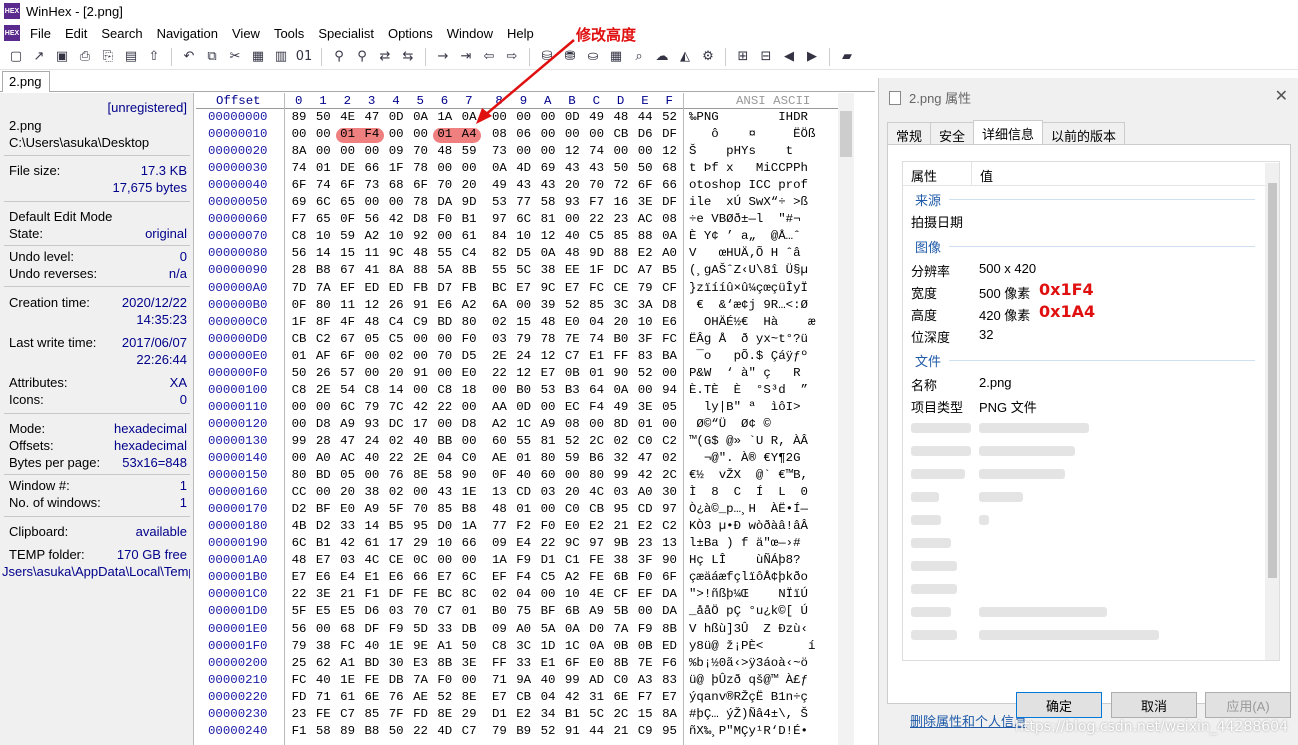 The width and height of the screenshot is (1298, 745). Describe the element at coordinates (597, 390) in the screenshot. I see `hex-byte: 64` at that location.